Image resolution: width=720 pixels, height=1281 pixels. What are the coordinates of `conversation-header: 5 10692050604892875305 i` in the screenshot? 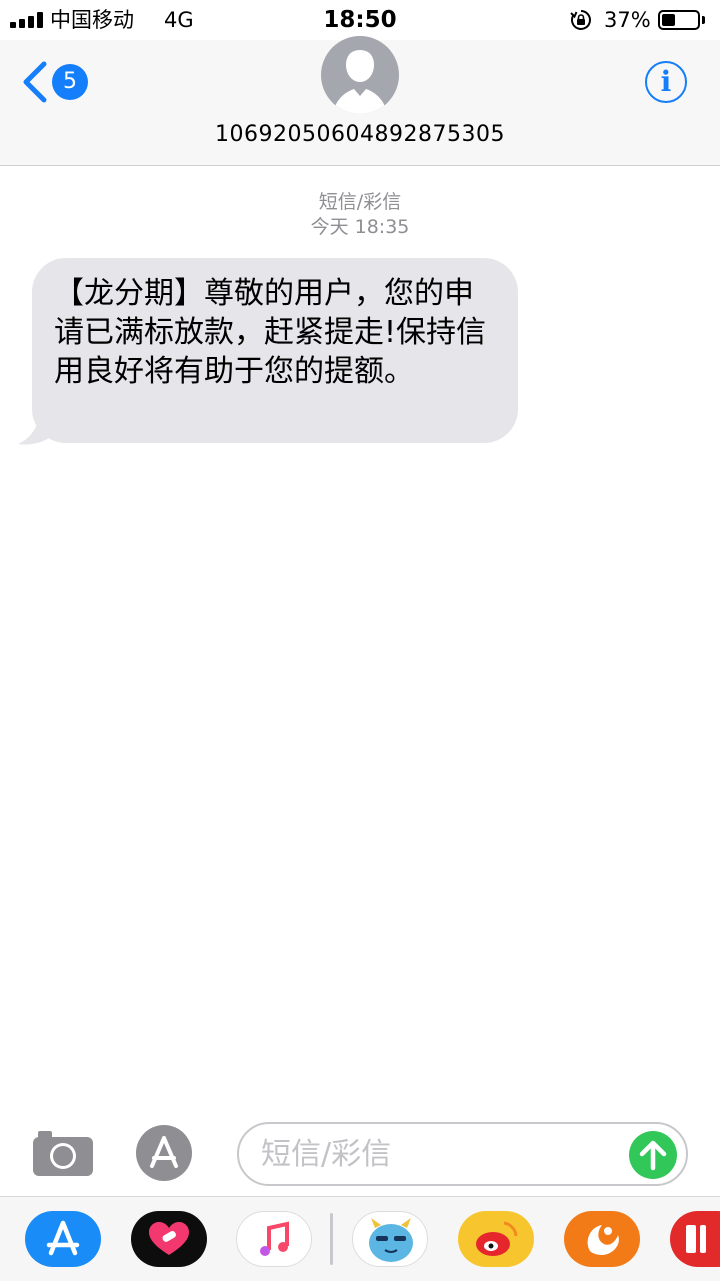 It's located at (360, 101).